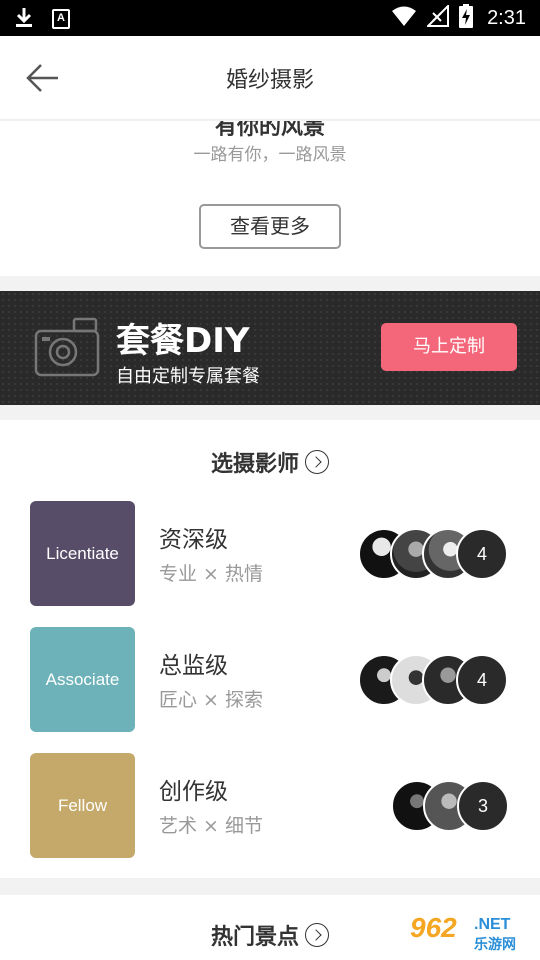 This screenshot has width=540, height=960. Describe the element at coordinates (433, 927) in the screenshot. I see `watermark-number: 962` at that location.